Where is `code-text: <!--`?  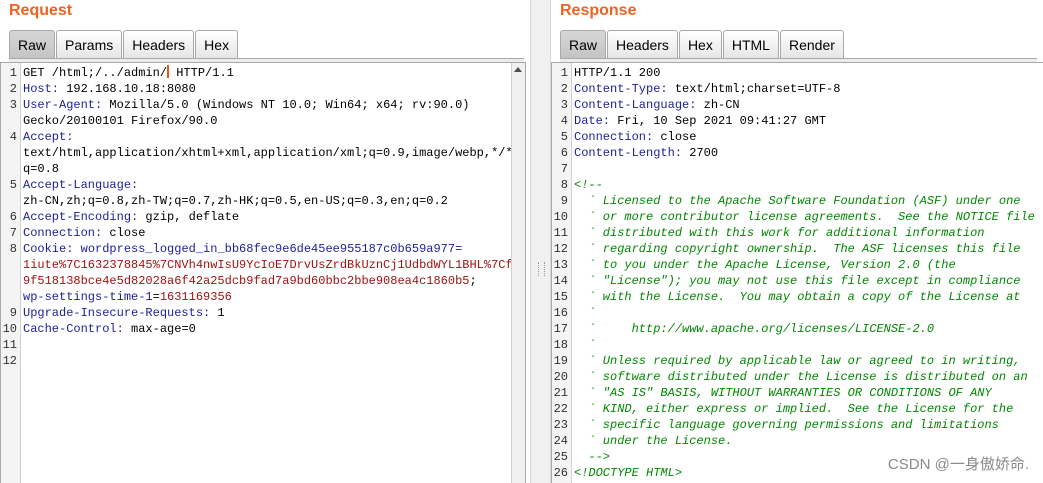
code-text: <!-- is located at coordinates (588, 185).